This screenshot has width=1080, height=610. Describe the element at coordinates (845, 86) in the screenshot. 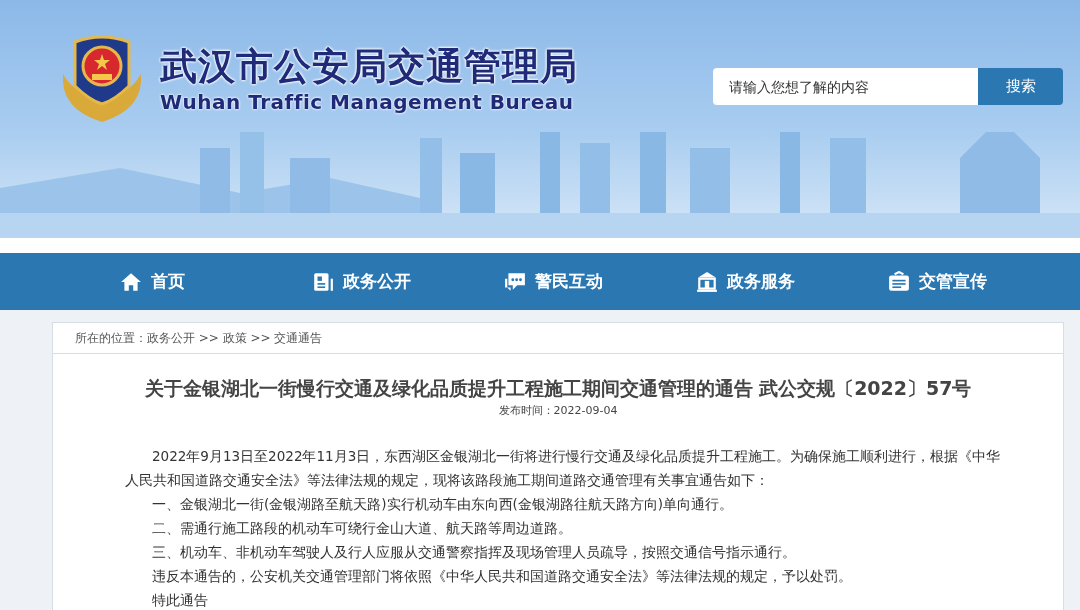

I see `search-field: 请输入您想了解的内容` at that location.